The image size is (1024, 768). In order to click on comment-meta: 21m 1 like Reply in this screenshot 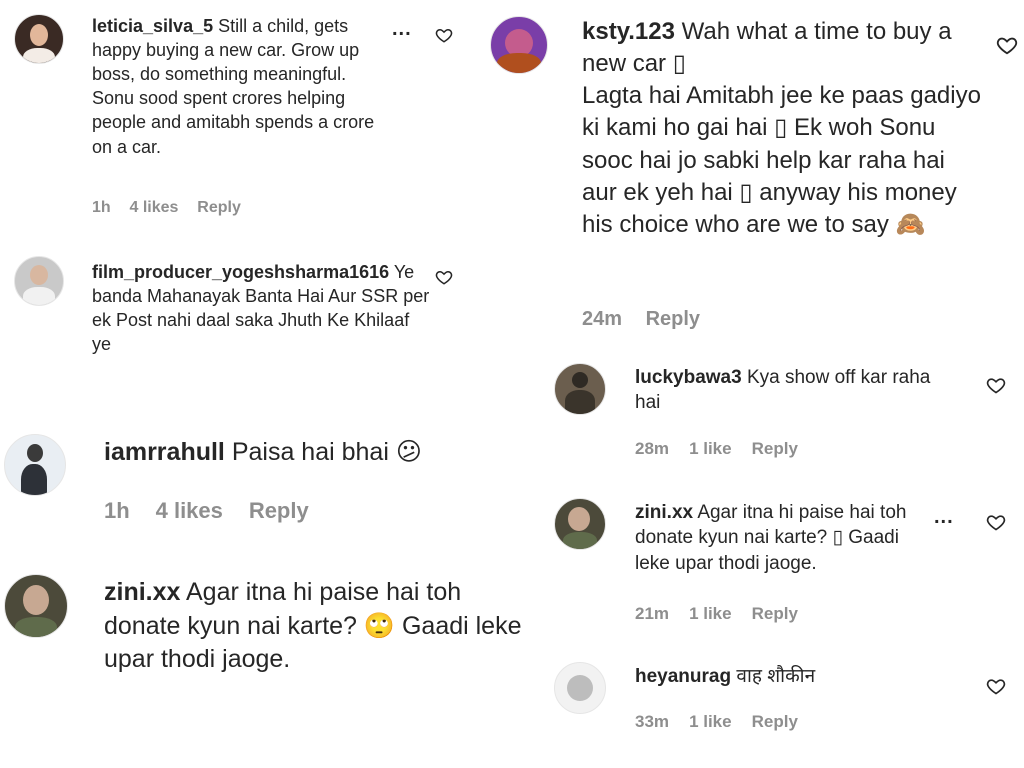, I will do `click(724, 614)`.